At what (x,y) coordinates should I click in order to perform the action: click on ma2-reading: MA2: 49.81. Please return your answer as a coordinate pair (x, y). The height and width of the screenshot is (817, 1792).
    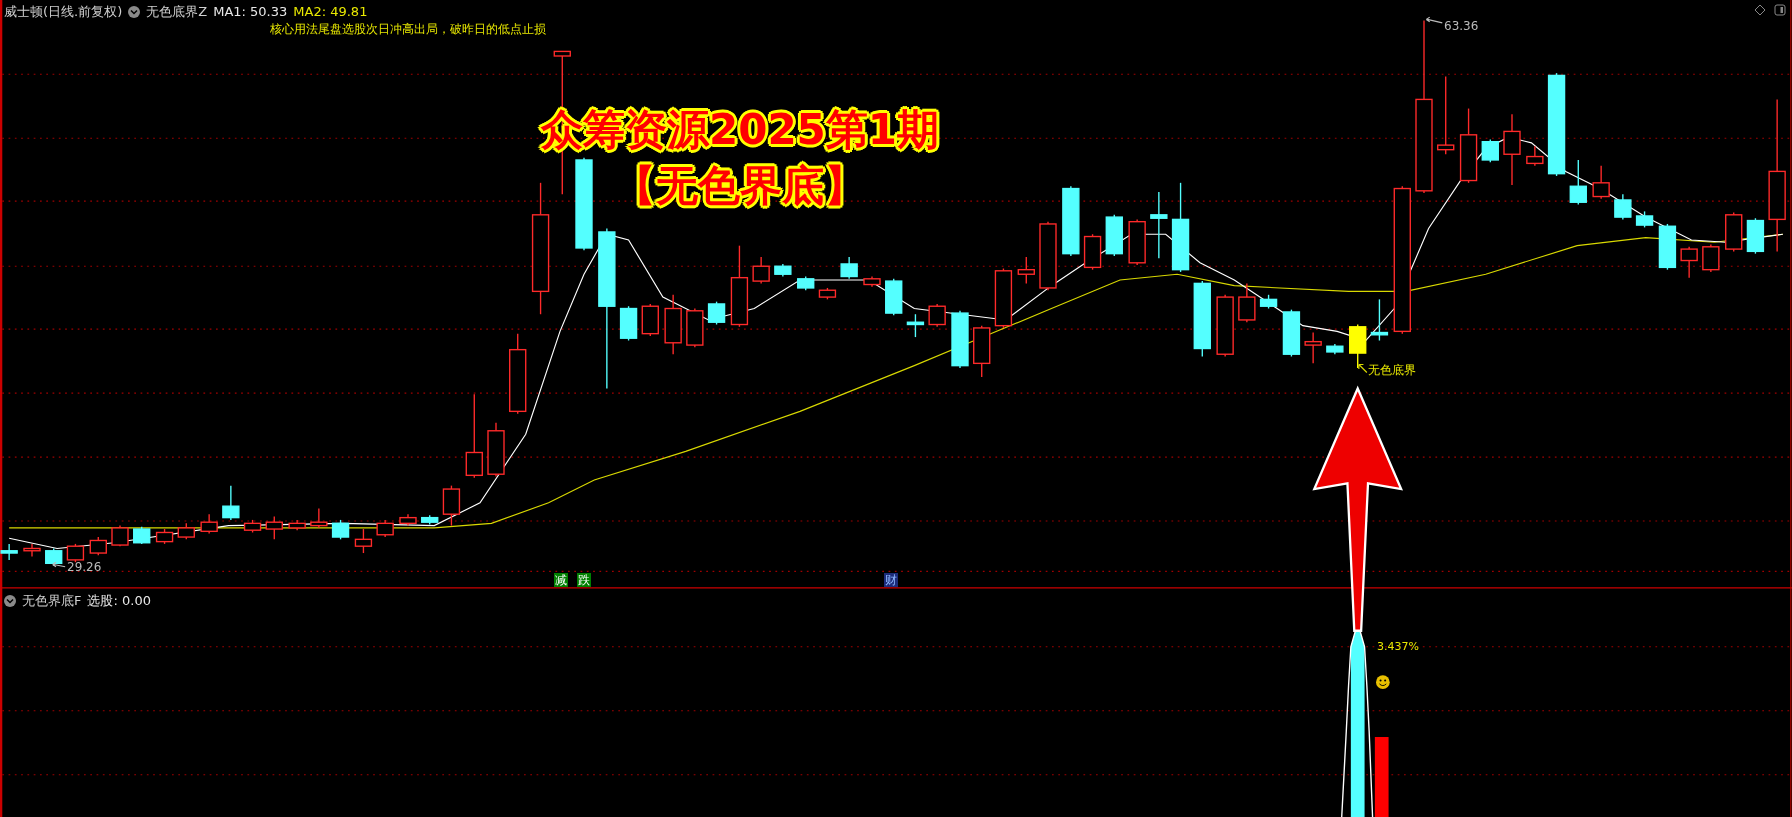
    Looking at the image, I should click on (330, 12).